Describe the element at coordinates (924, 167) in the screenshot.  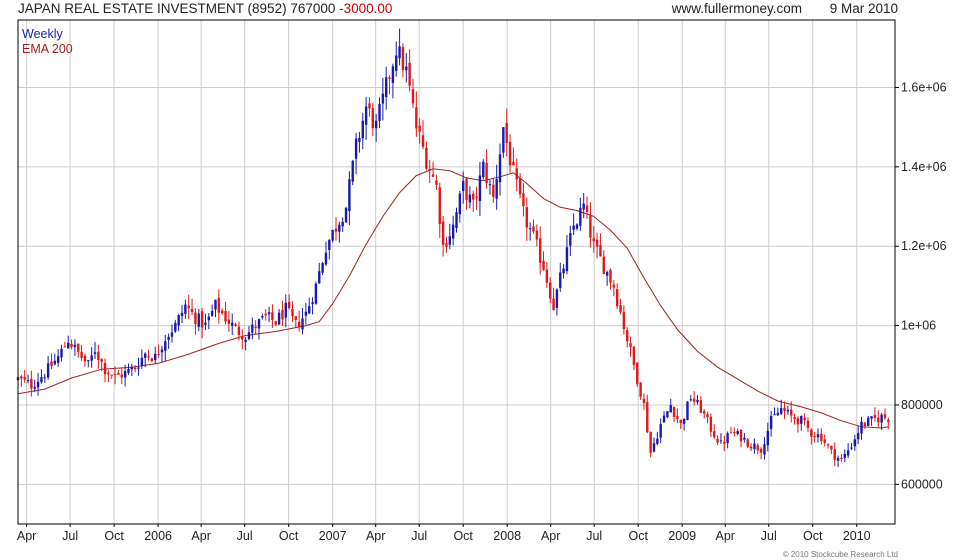
I see `y-tick-label: 1.4e+06` at that location.